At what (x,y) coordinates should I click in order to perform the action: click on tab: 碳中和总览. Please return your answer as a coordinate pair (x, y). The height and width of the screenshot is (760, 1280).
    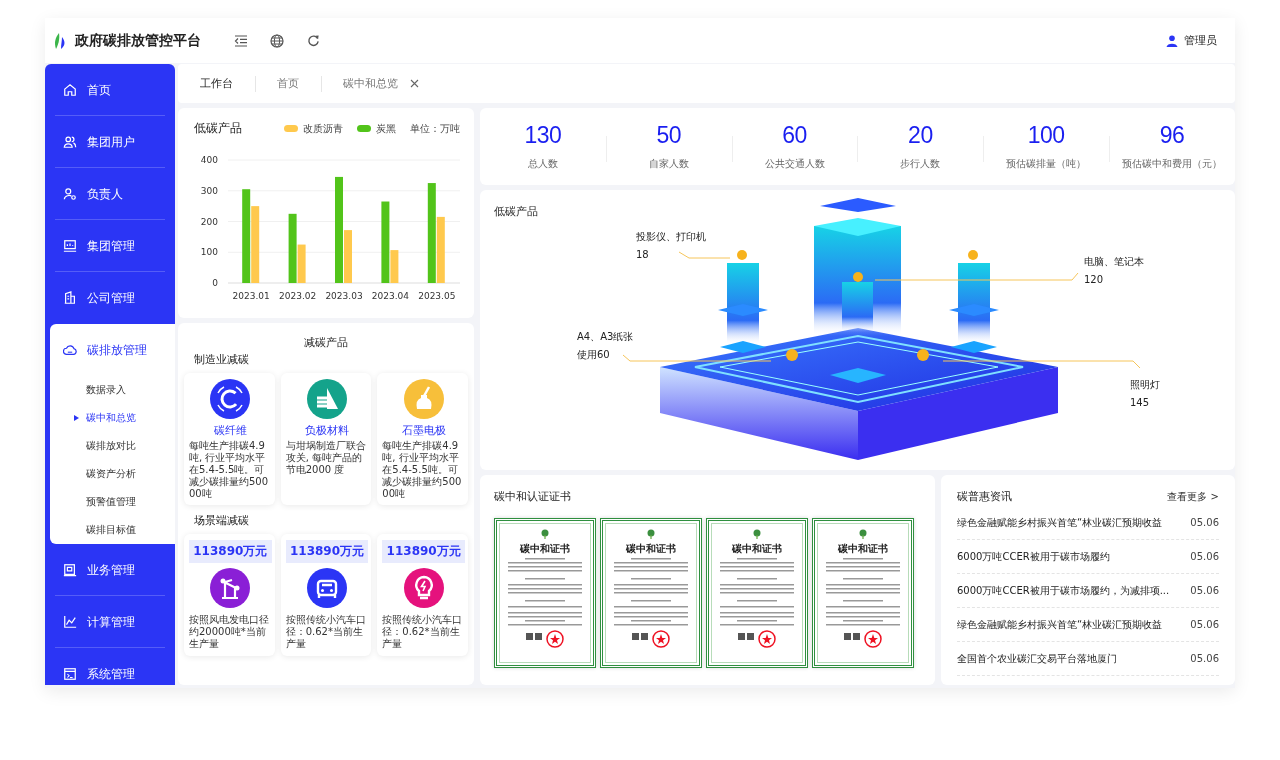
    Looking at the image, I should click on (381, 83).